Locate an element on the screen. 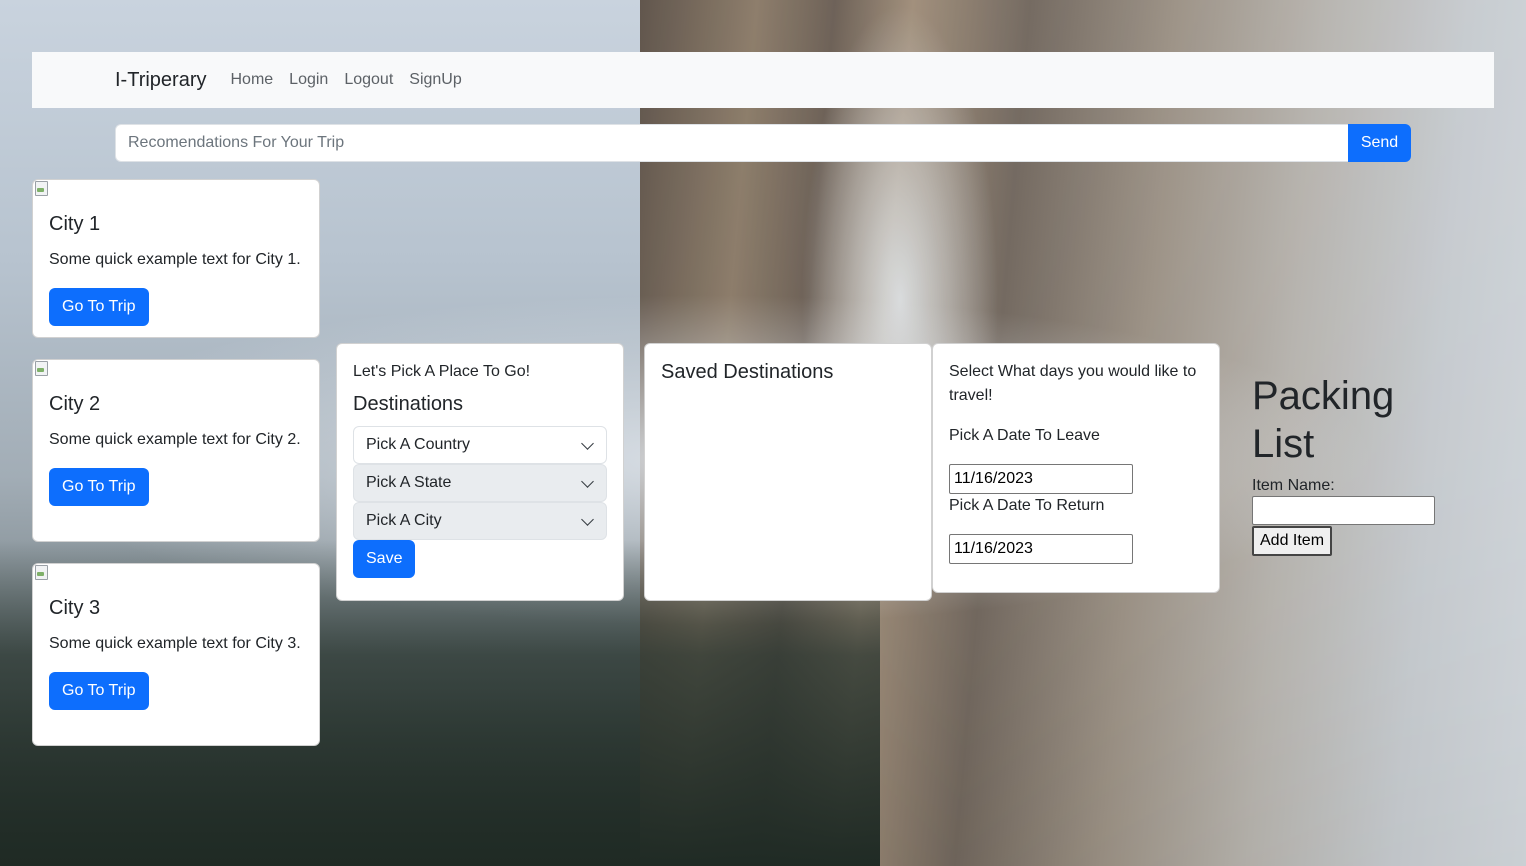  city-title: City 1 is located at coordinates (75, 224).